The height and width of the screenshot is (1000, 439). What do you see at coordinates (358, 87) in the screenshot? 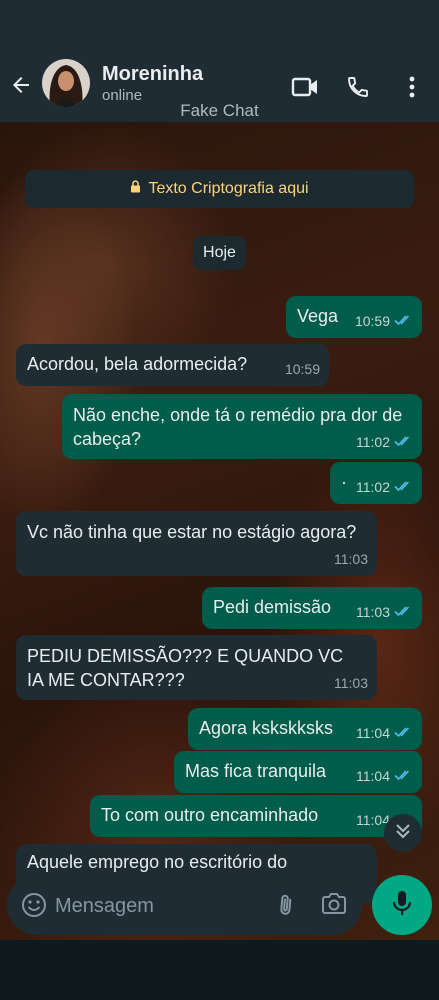
I see `phone-icon` at bounding box center [358, 87].